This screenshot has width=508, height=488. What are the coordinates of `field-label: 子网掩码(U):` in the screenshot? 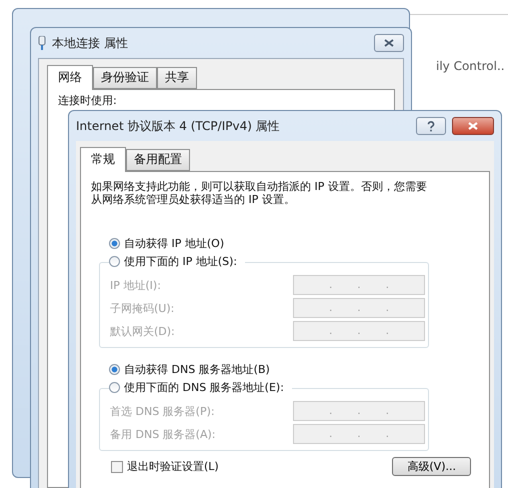 It's located at (142, 308).